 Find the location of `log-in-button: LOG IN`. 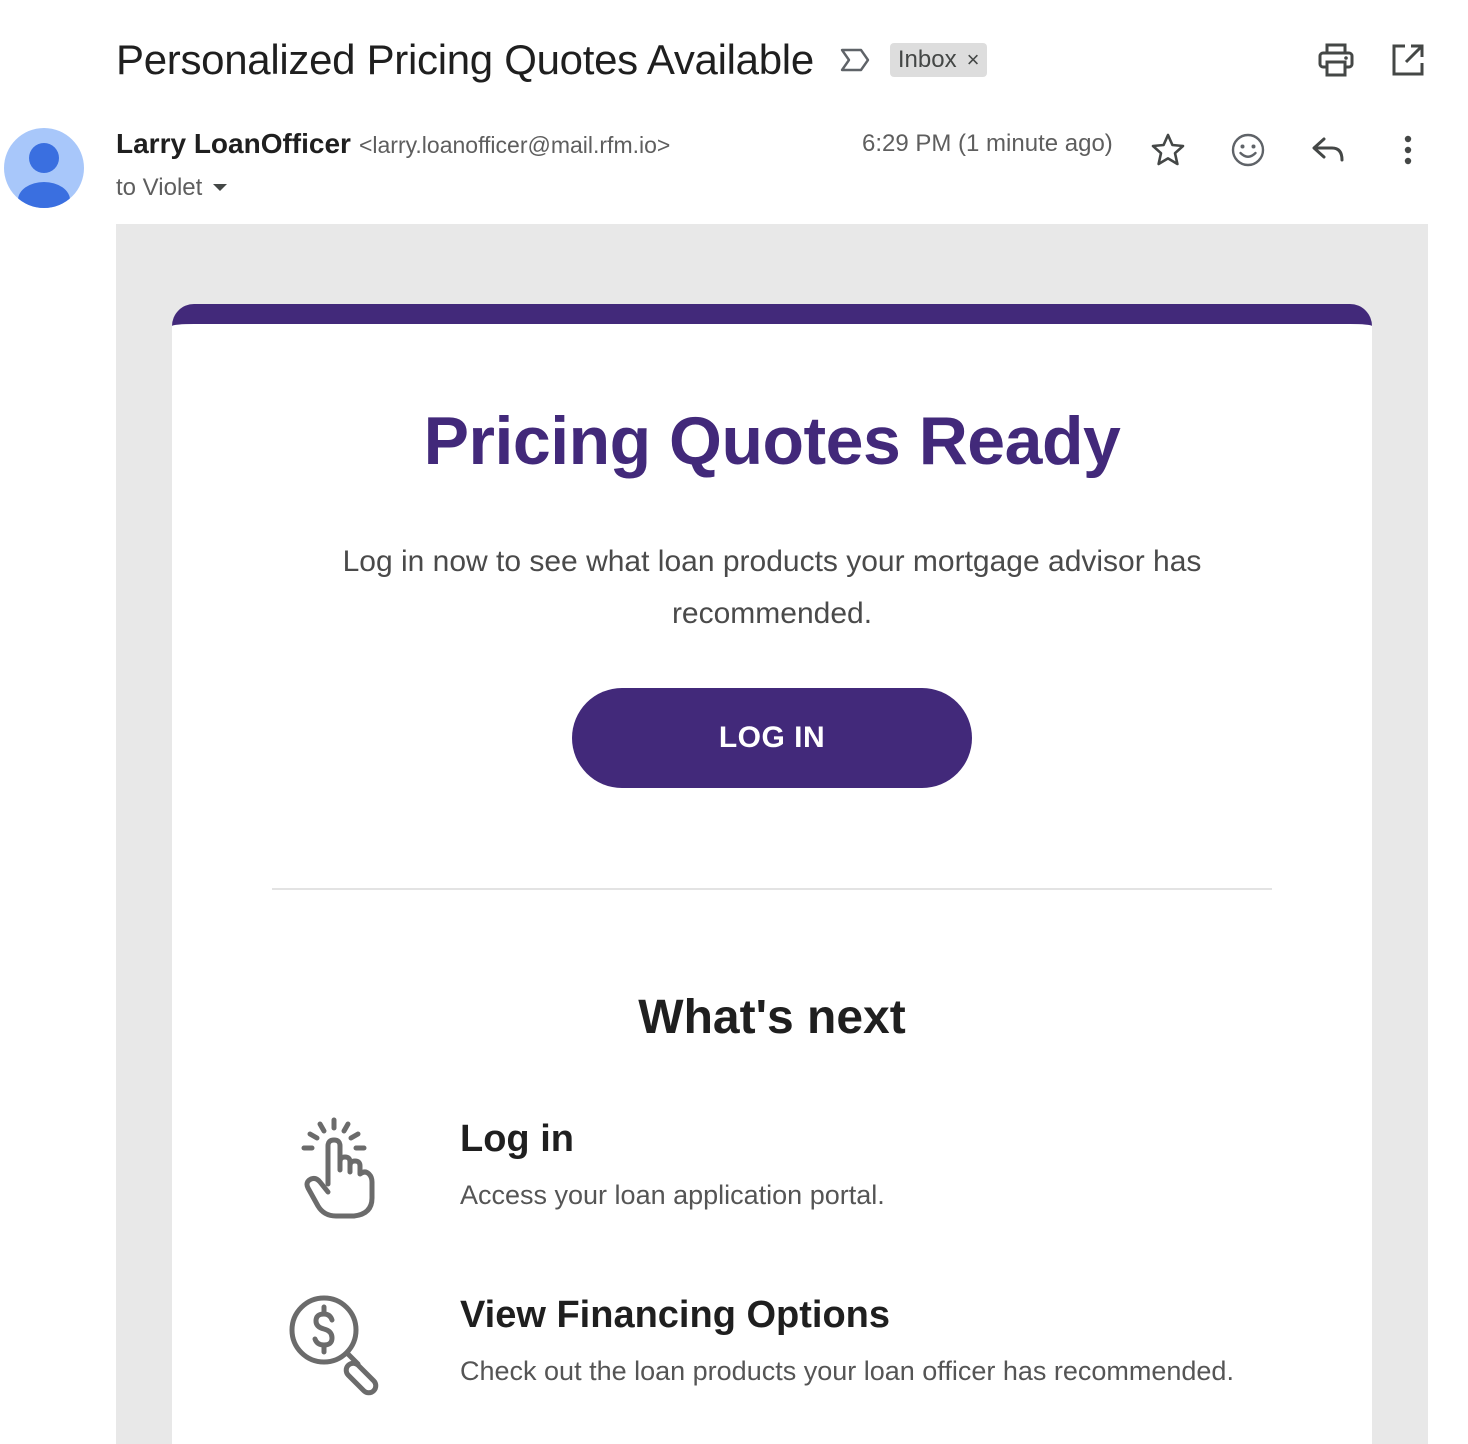

log-in-button: LOG IN is located at coordinates (772, 738).